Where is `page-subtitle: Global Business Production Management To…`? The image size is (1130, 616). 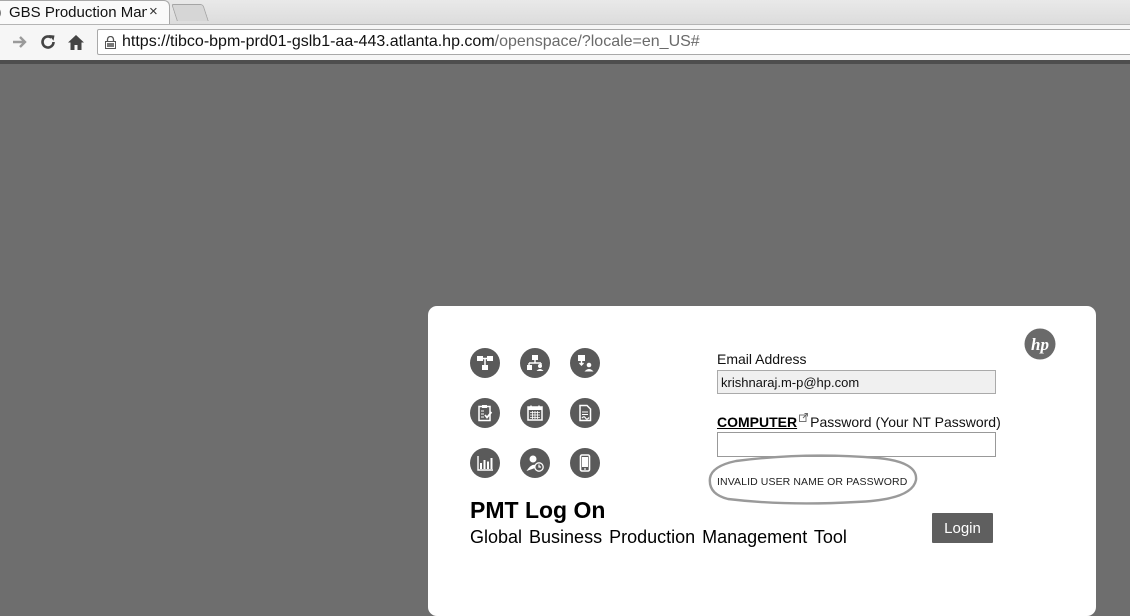
page-subtitle: Global Business Production Management To… is located at coordinates (658, 537).